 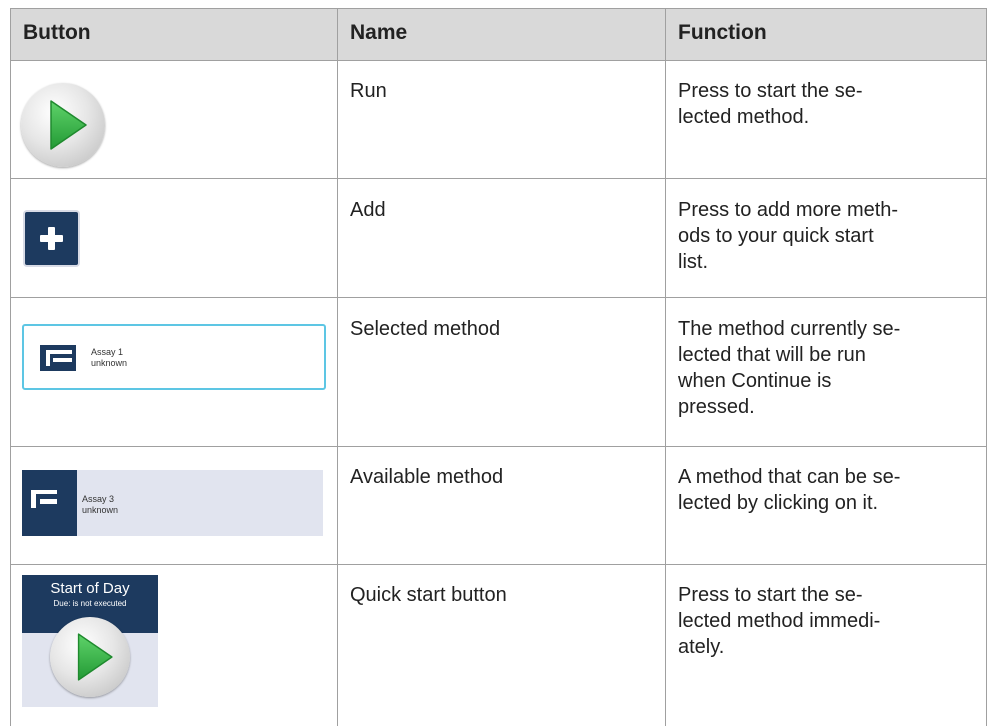 I want to click on card-title: Assay 1, so click(x=107, y=352).